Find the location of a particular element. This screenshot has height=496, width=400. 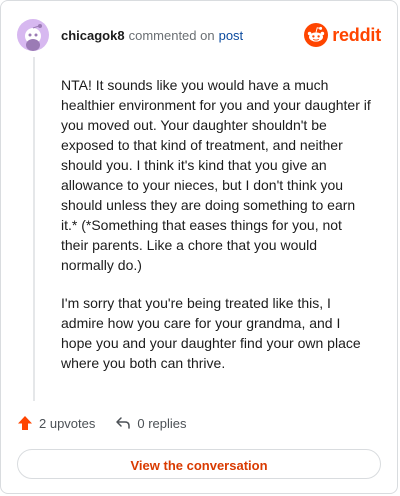

comment-author: chicagok8 is located at coordinates (93, 35).